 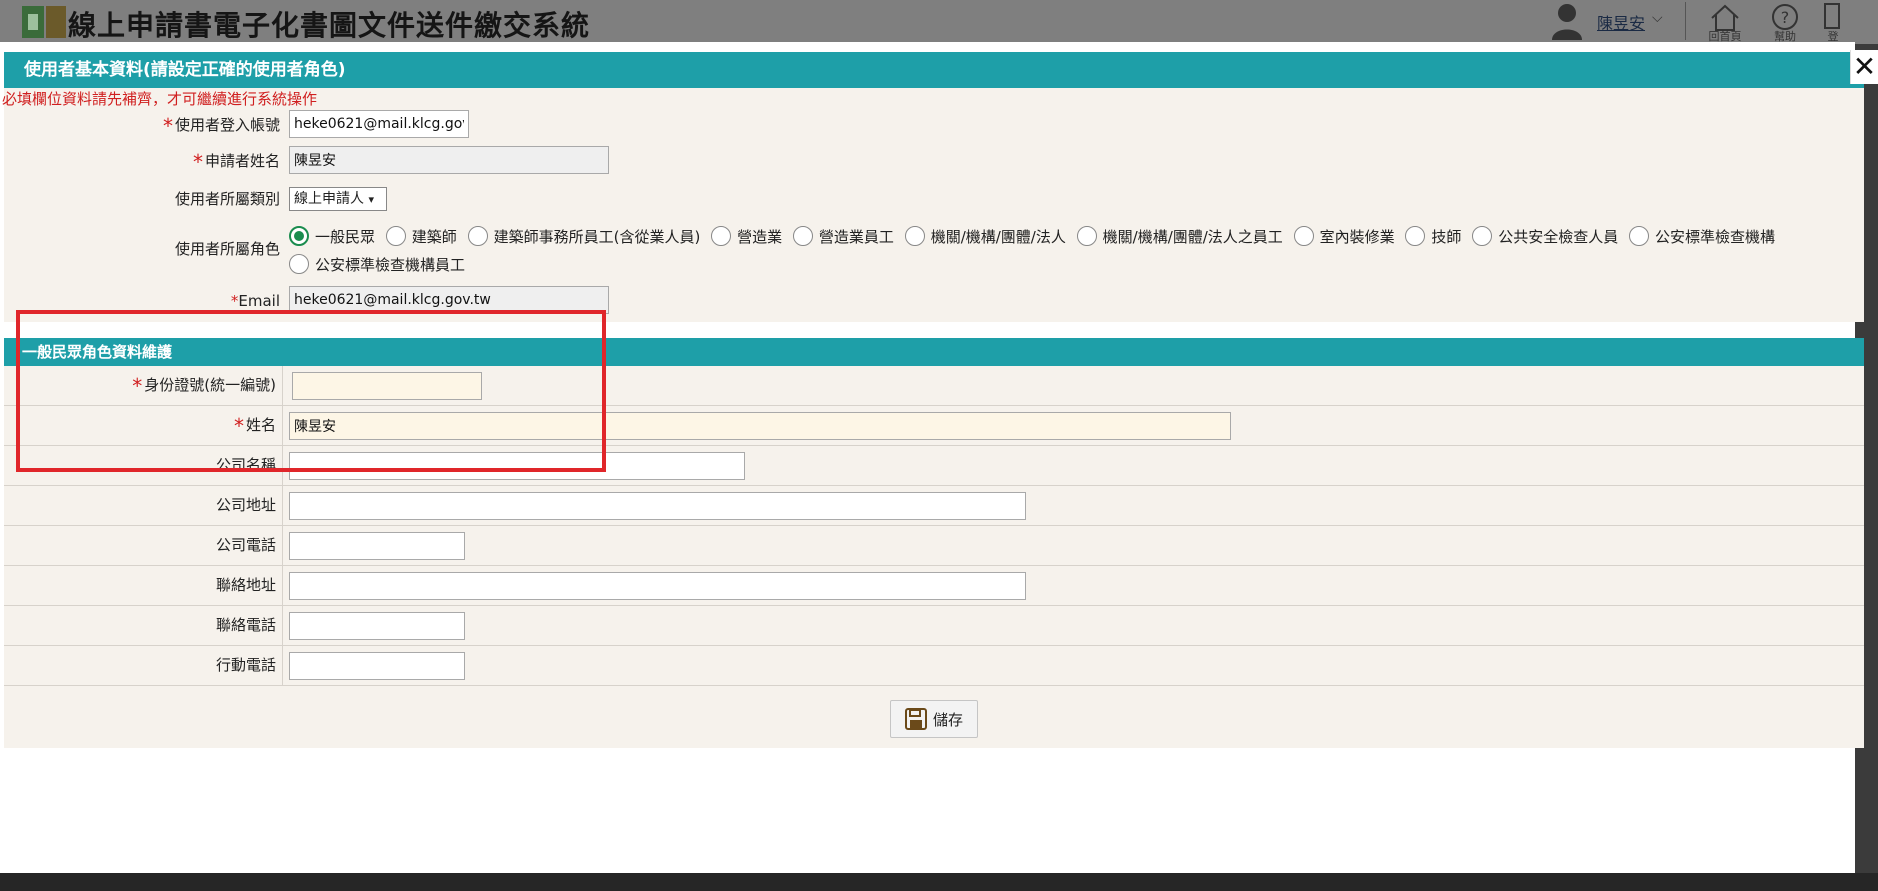 I want to click on email-label: Email, so click(x=259, y=301).